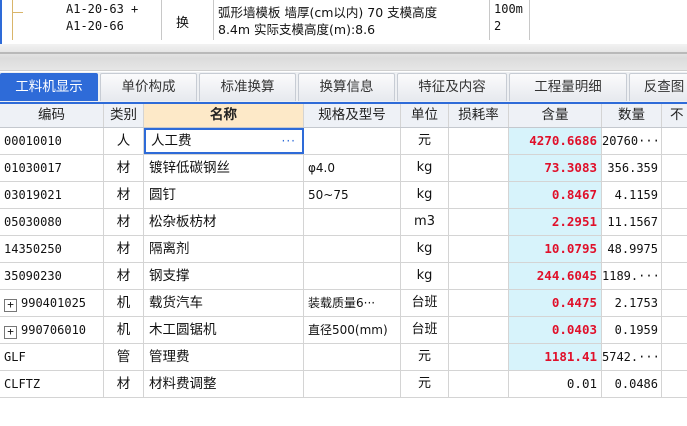  I want to click on cell-amount: 0.4475, so click(555, 303).